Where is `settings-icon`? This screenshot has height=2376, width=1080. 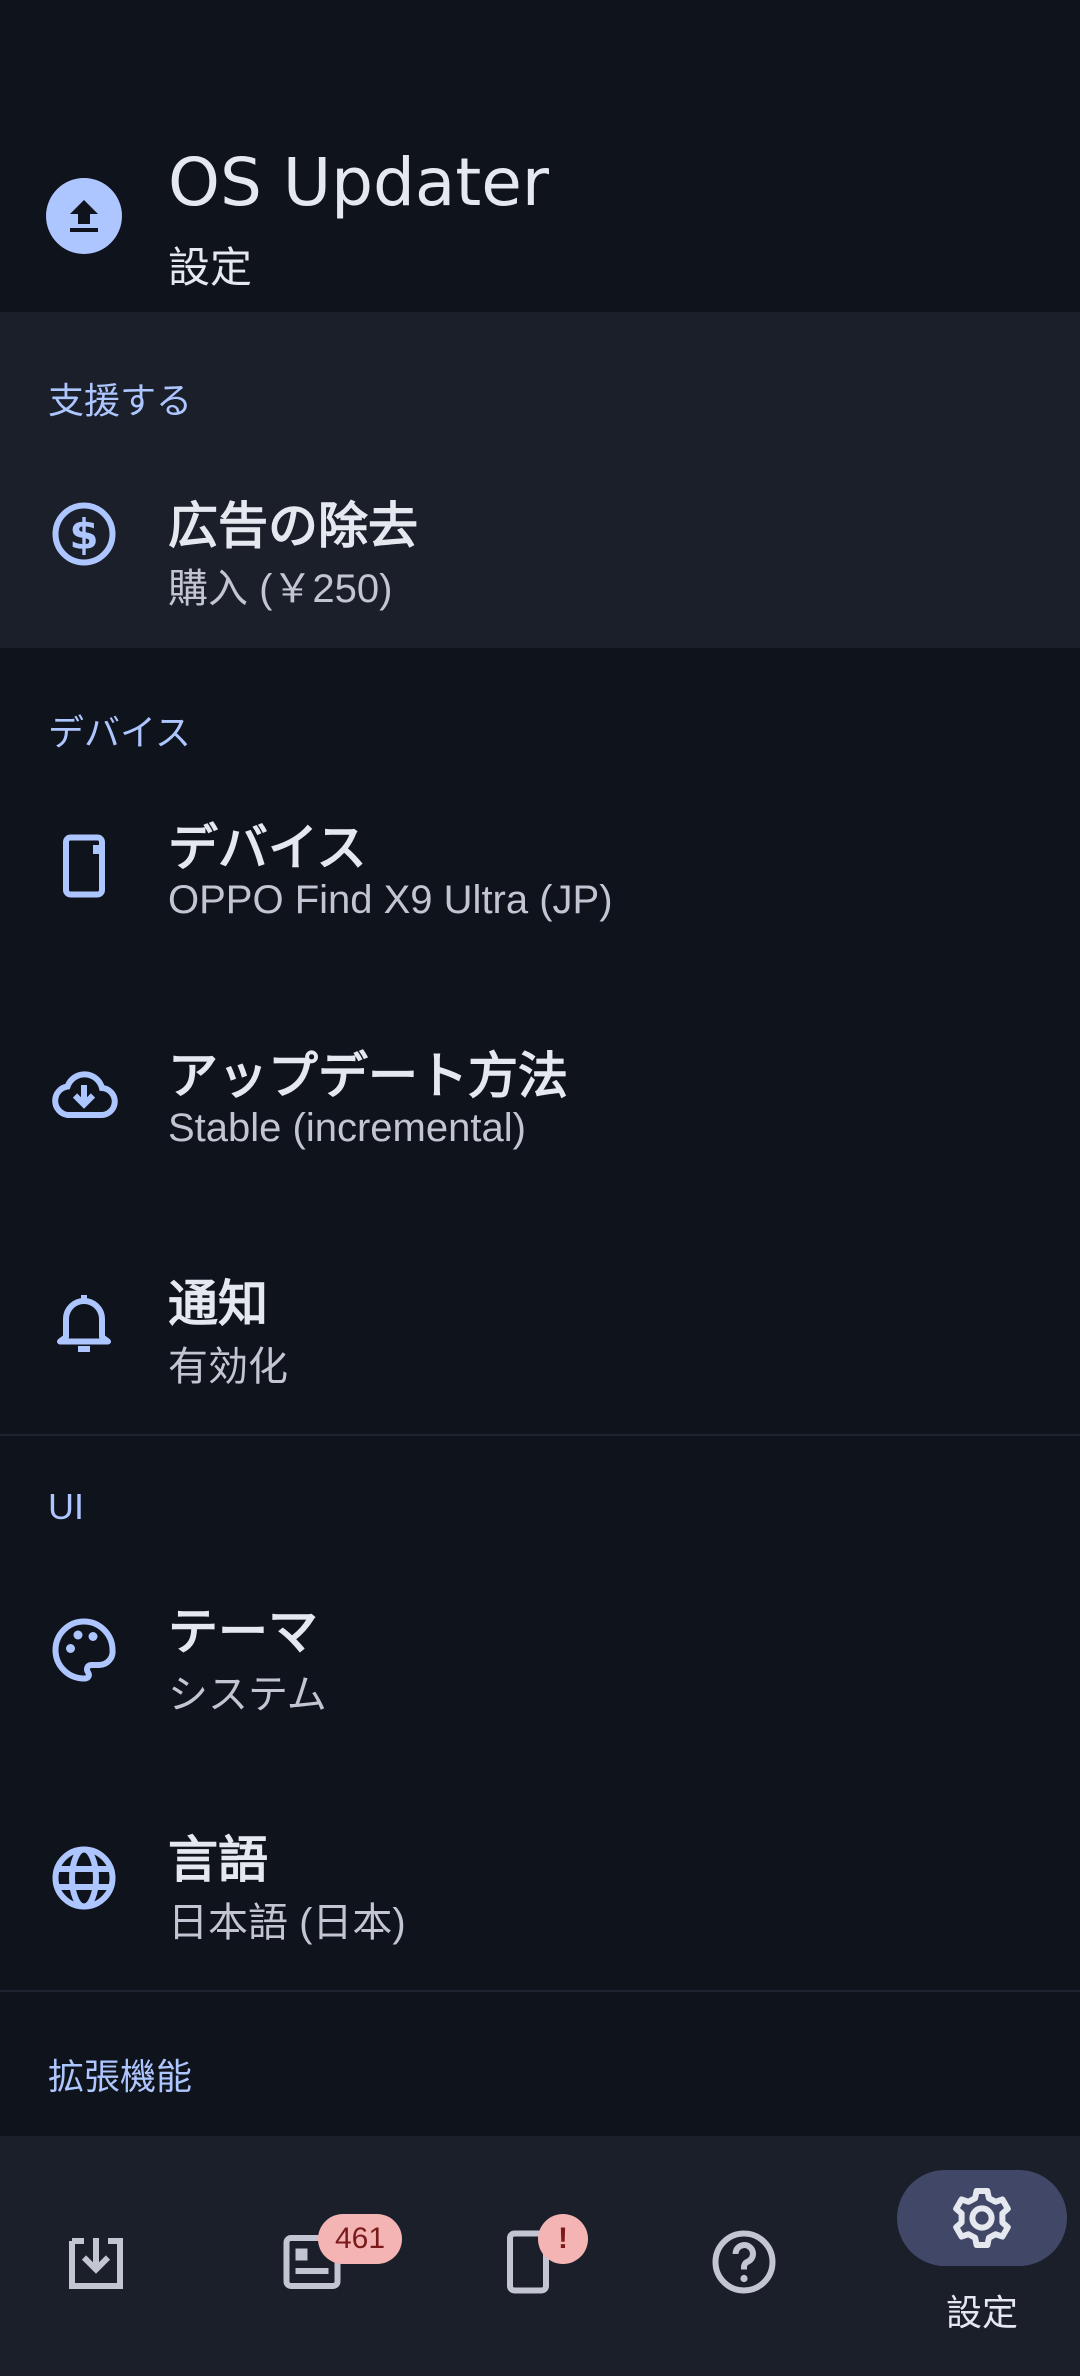
settings-icon is located at coordinates (982, 2218).